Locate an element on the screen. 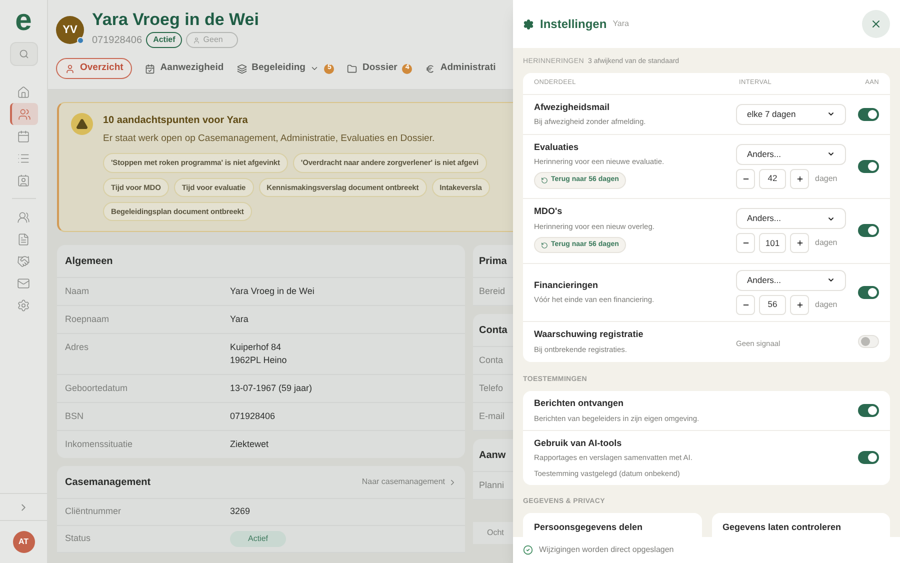 This screenshot has height=563, width=900. check-icon is located at coordinates (528, 550).